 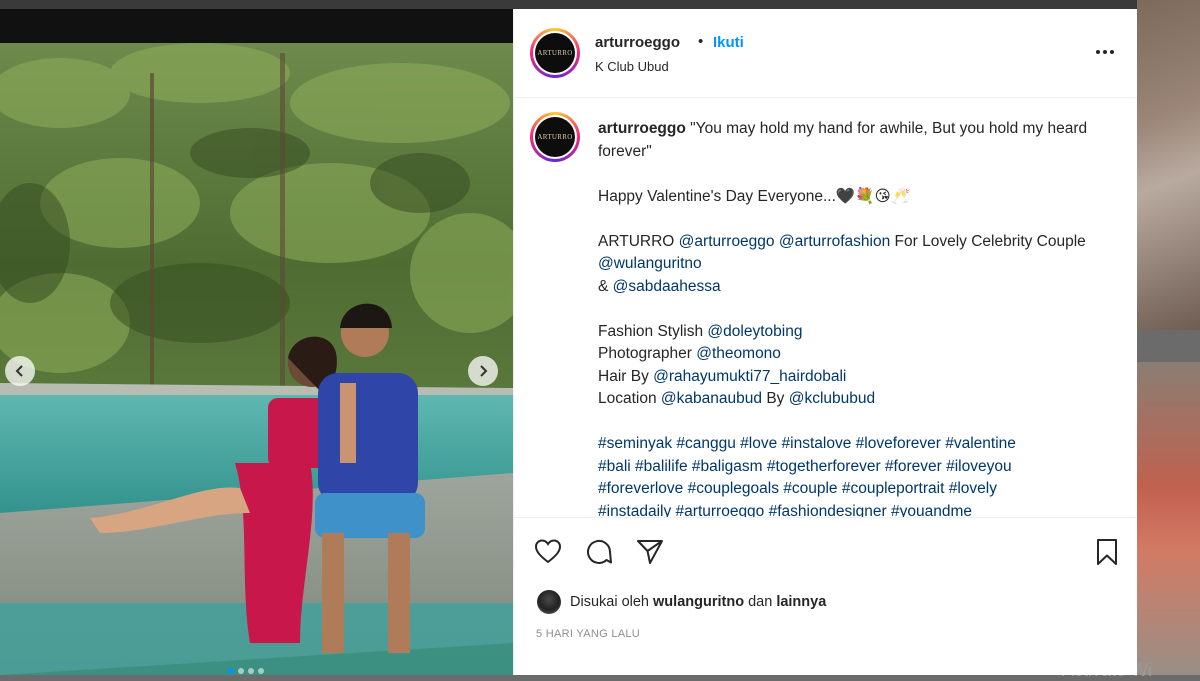 What do you see at coordinates (637, 42) in the screenshot?
I see `author-username: arturroeggo` at bounding box center [637, 42].